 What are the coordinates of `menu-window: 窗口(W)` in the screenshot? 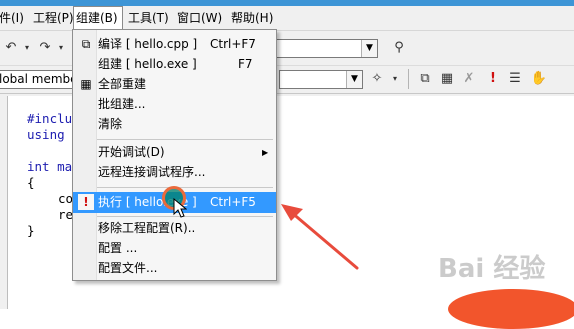 It's located at (199, 18).